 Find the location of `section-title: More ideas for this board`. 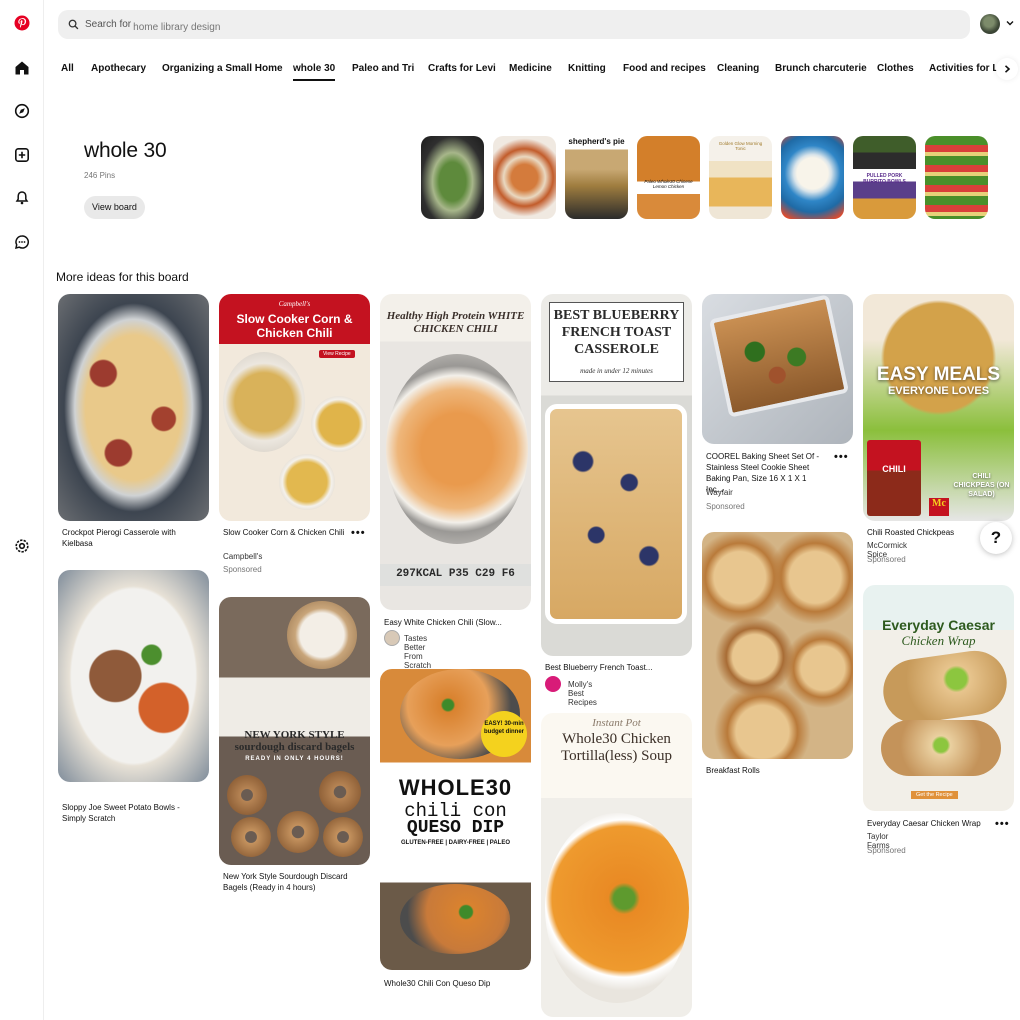

section-title: More ideas for this board is located at coordinates (122, 277).